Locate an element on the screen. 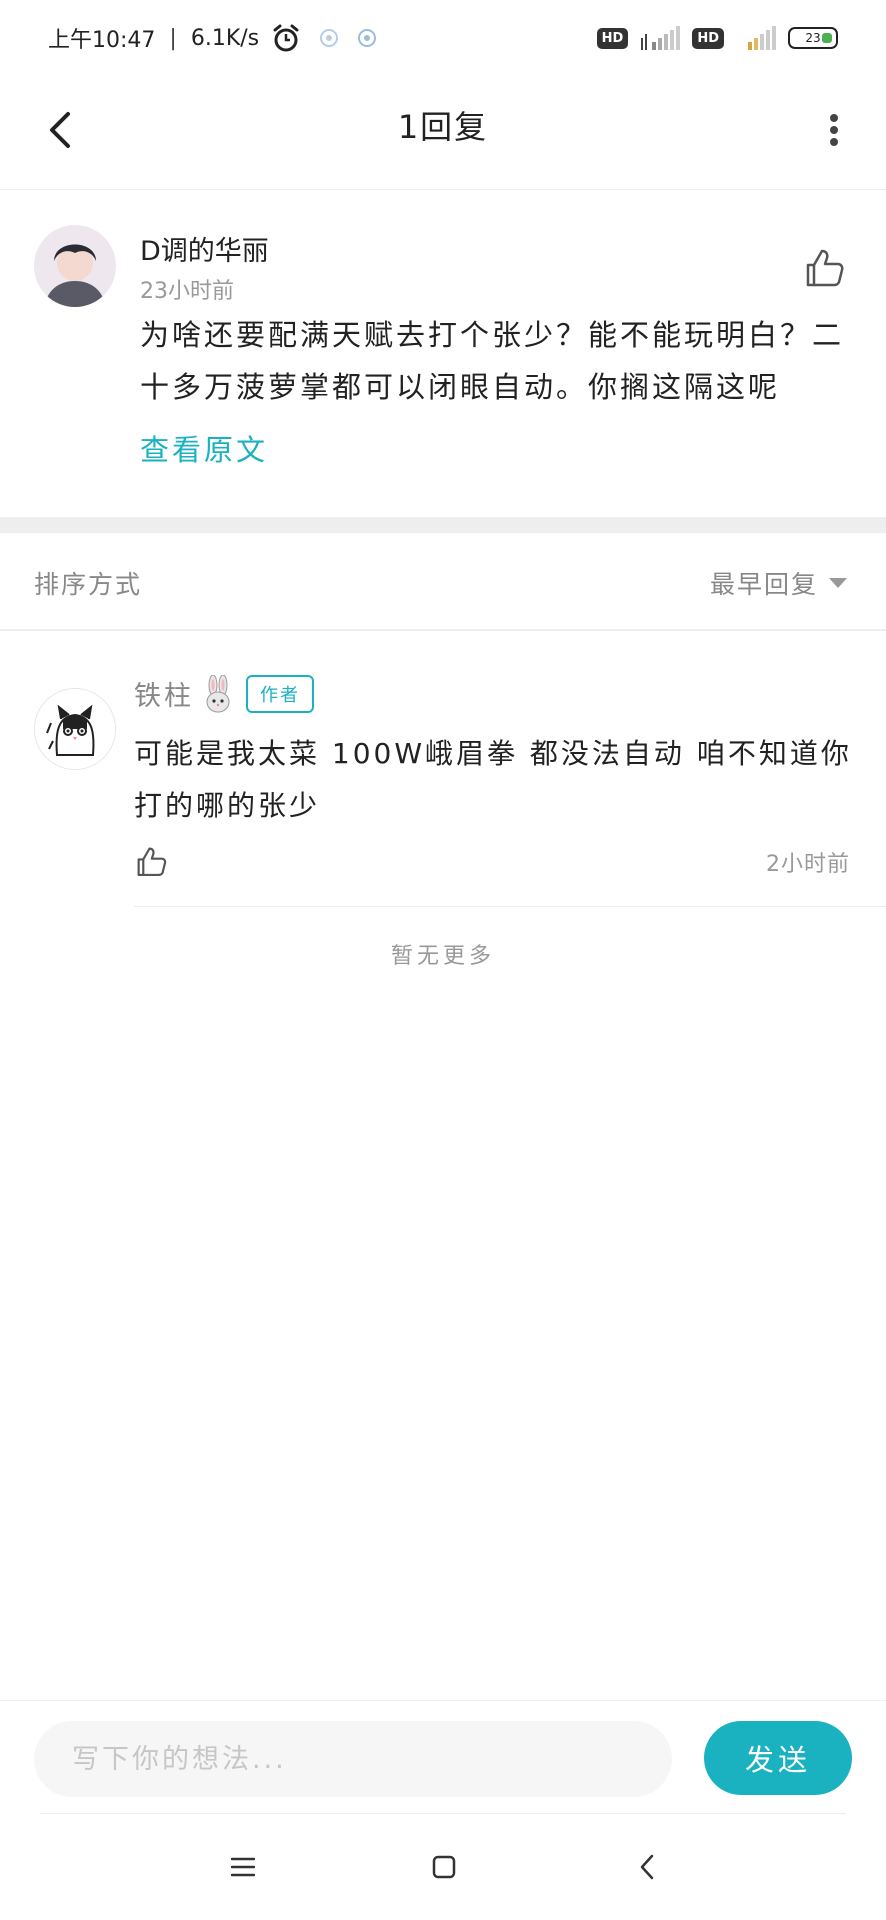 This screenshot has width=886, height=1920. cat-avatar-image is located at coordinates (75, 729).